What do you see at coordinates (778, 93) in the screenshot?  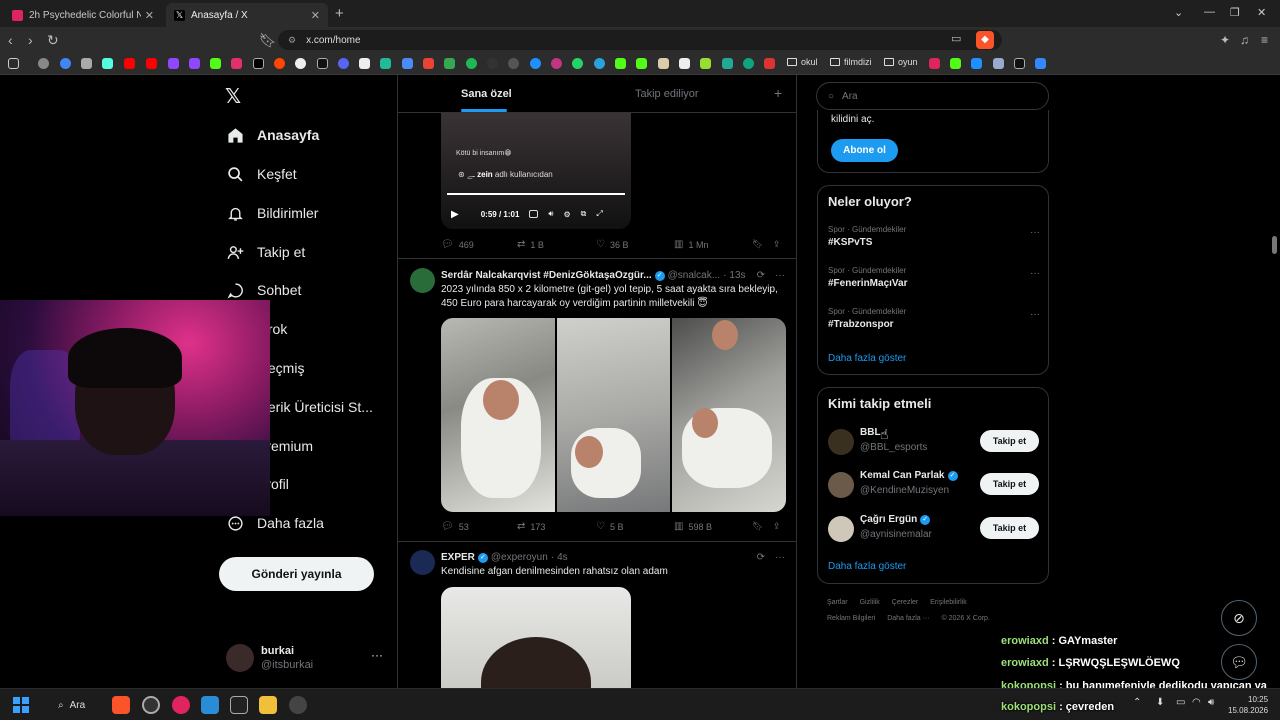 I see `add-tab-icon: +` at bounding box center [778, 93].